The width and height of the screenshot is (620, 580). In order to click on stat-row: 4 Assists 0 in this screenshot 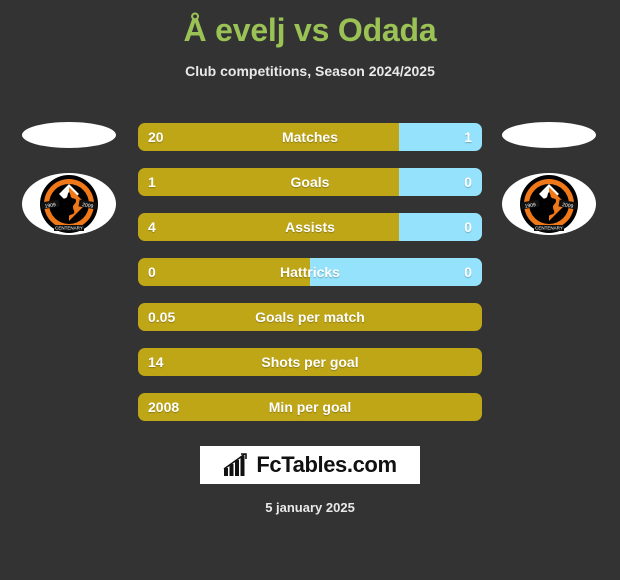, I will do `click(310, 227)`.